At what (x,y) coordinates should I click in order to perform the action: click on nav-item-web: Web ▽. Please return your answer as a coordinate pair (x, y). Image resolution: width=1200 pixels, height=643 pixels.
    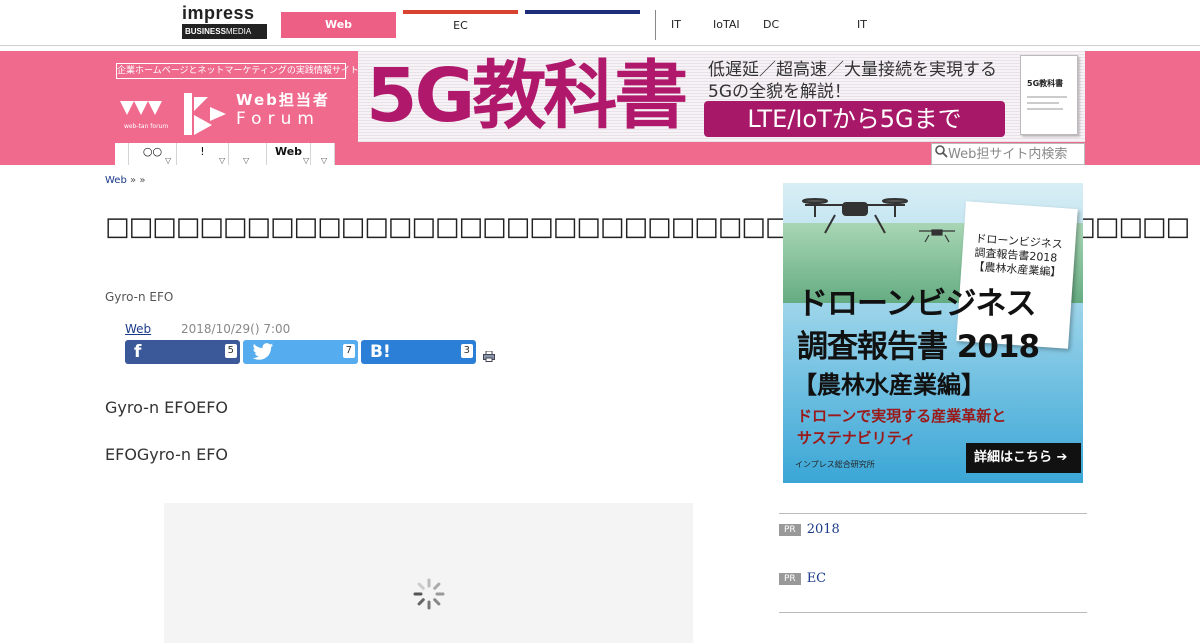
    Looking at the image, I should click on (289, 154).